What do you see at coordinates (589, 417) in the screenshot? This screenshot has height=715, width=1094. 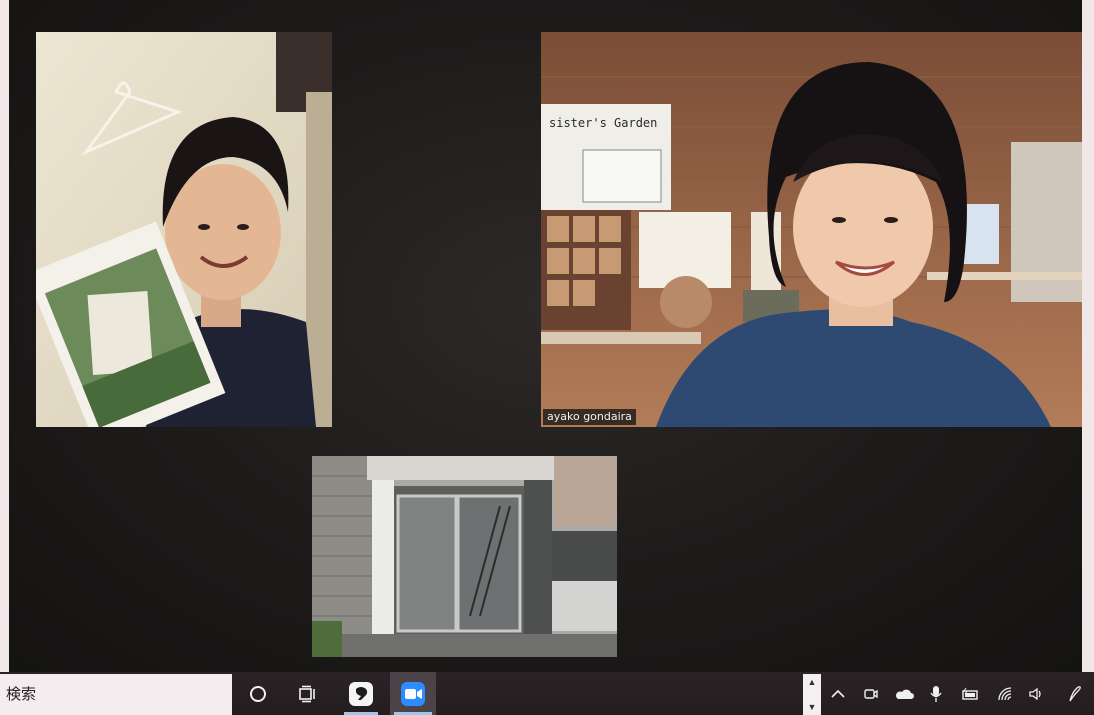 I see `participant-name-tag: ayako gondaira` at bounding box center [589, 417].